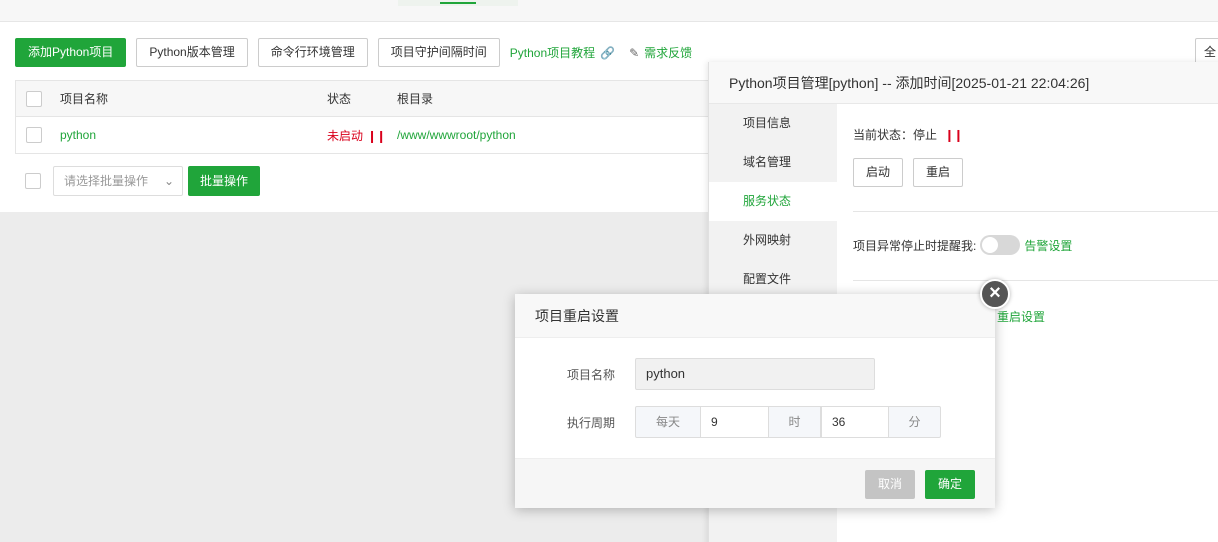 The image size is (1218, 542). I want to click on root-dir-link: /www/wwwroot/python, so click(456, 135).